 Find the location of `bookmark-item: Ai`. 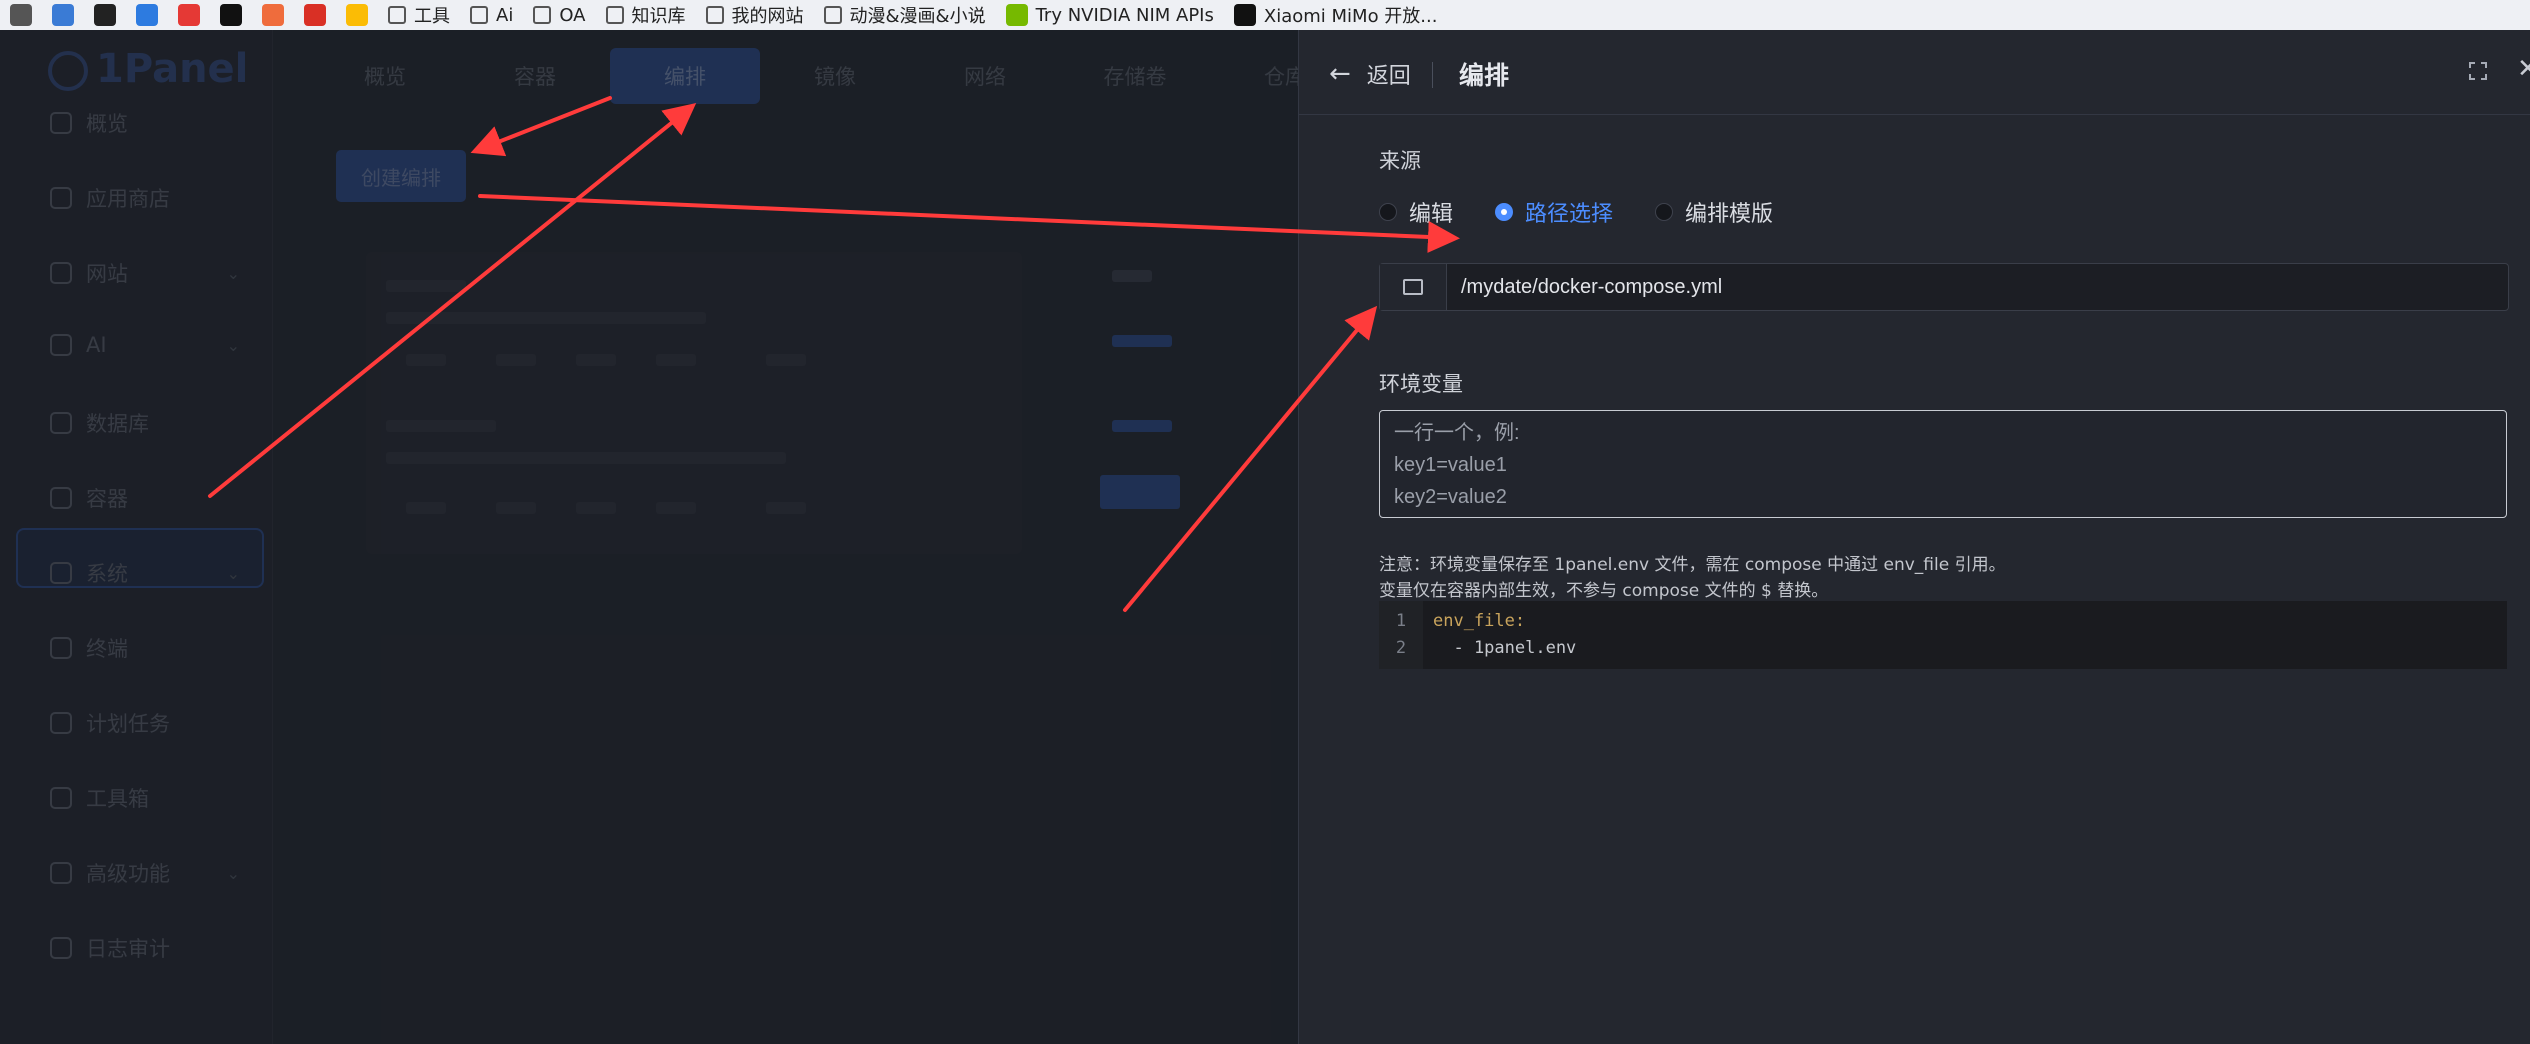

bookmark-item: Ai is located at coordinates (501, 15).